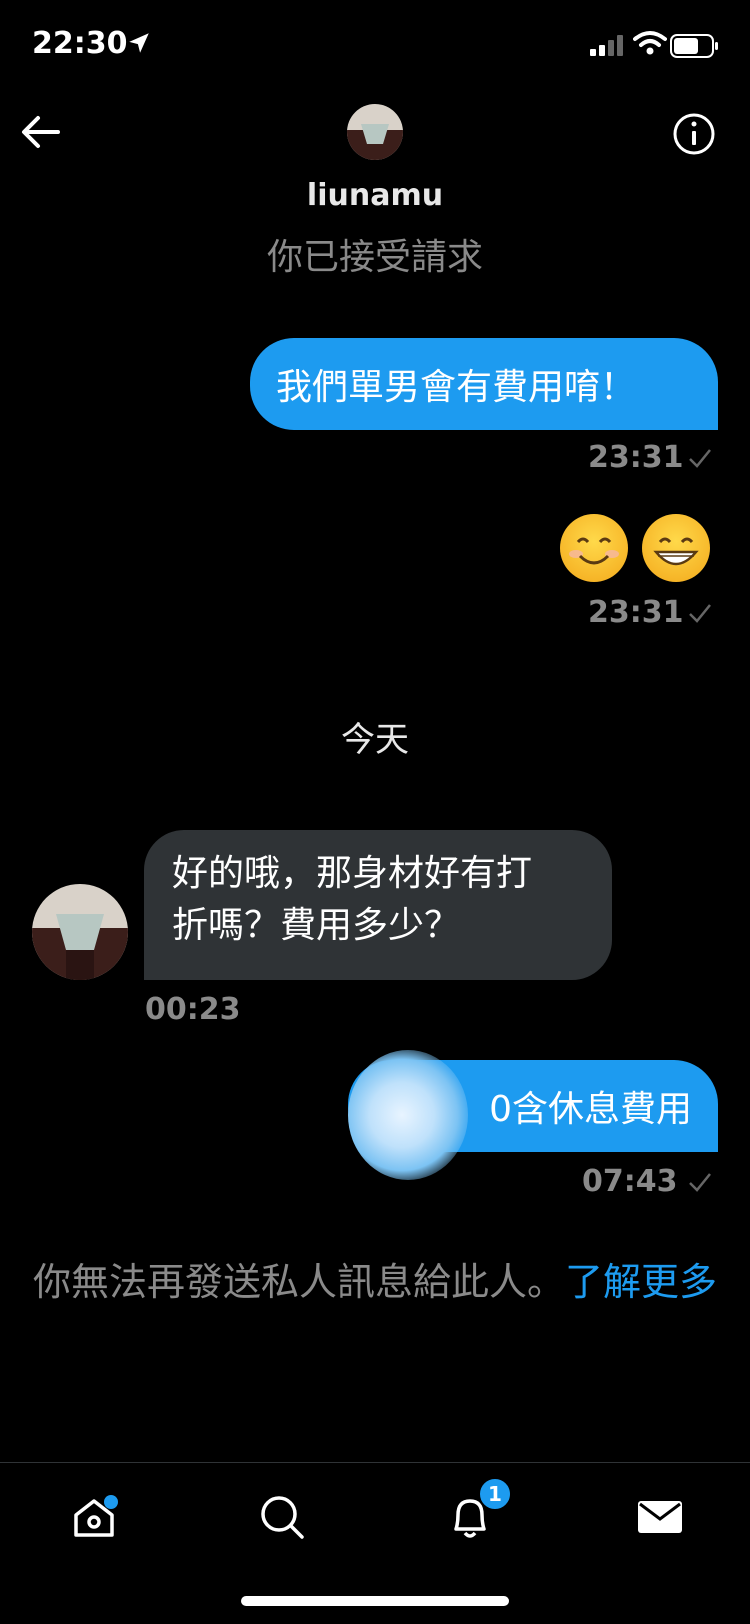  Describe the element at coordinates (298, 1282) in the screenshot. I see `notice-text: 你無法再發送私人訊息給此人。` at that location.